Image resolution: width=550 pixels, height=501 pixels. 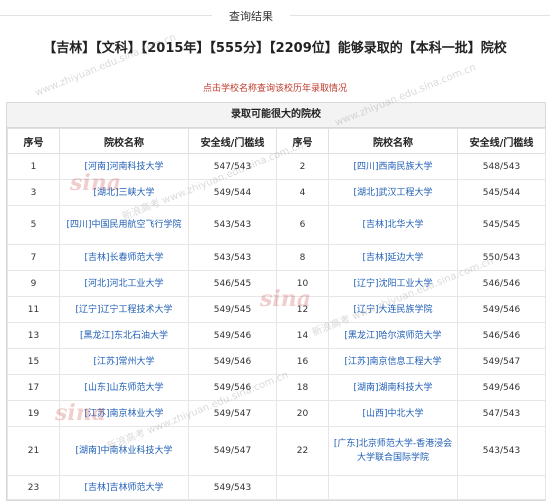 I want to click on school-link: [湖北]武汉工程大学, so click(x=392, y=193).